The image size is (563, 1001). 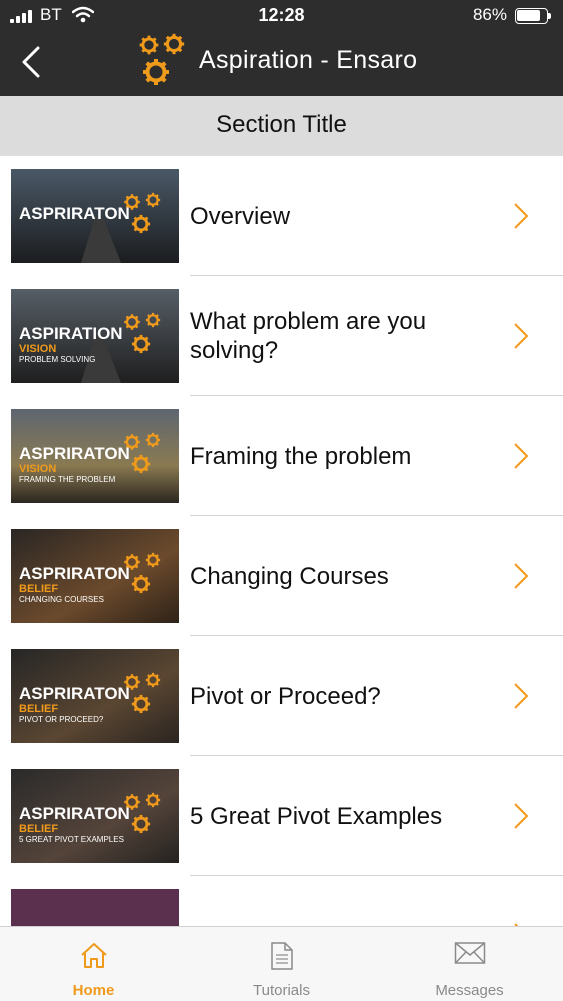 What do you see at coordinates (533, 16) in the screenshot?
I see `battery-icon` at bounding box center [533, 16].